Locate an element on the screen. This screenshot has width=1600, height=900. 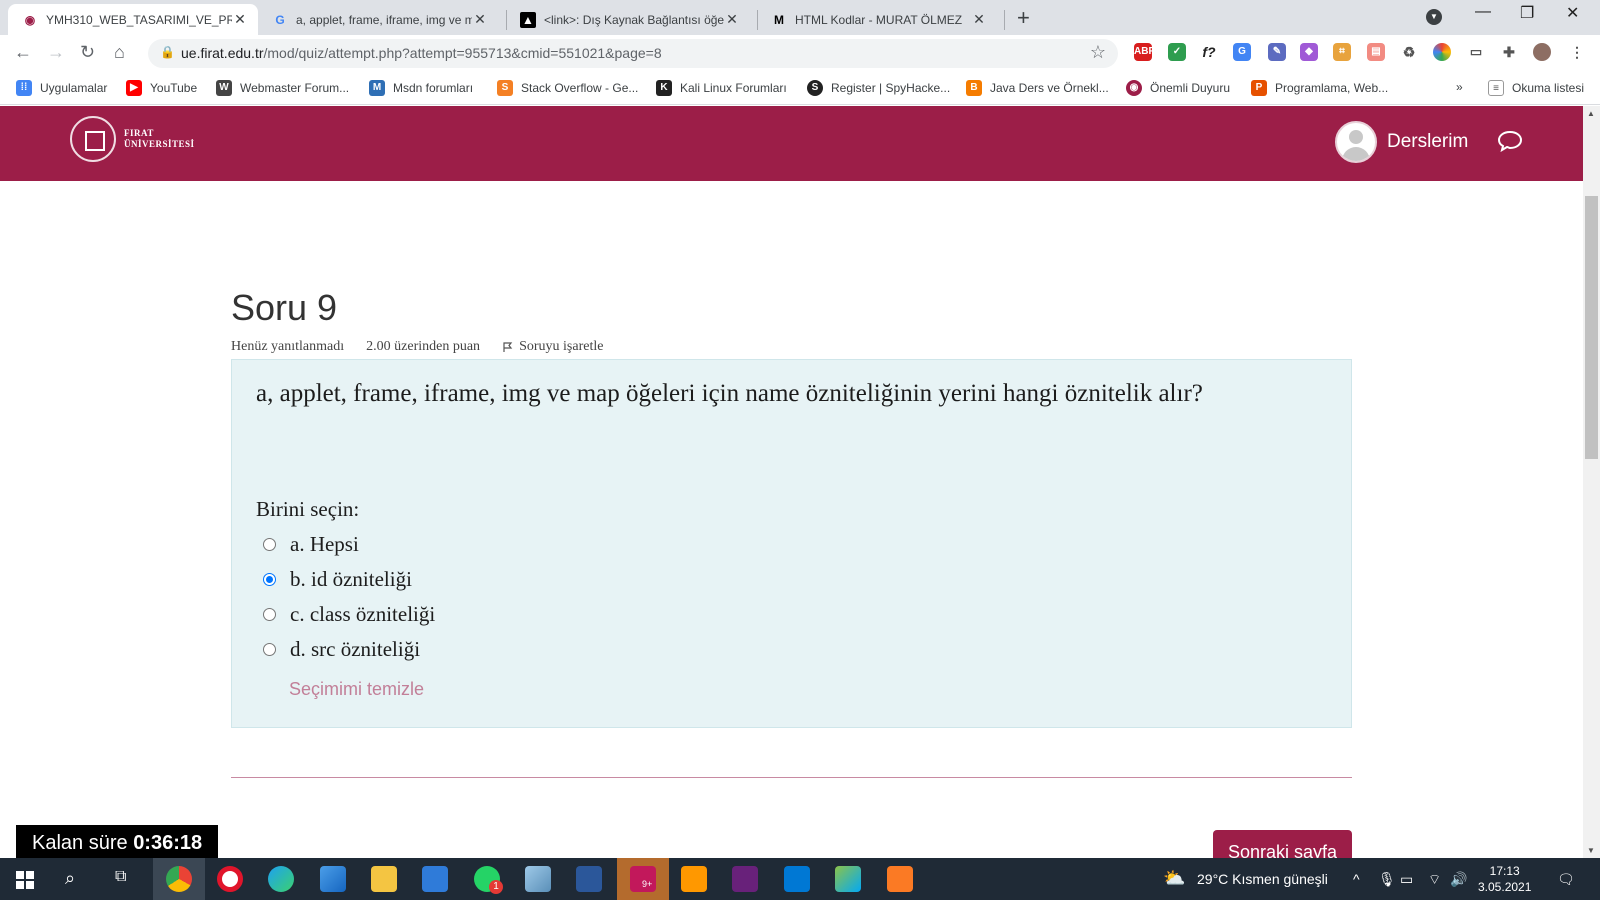
lock-icon: 🔒 is located at coordinates (167, 52).